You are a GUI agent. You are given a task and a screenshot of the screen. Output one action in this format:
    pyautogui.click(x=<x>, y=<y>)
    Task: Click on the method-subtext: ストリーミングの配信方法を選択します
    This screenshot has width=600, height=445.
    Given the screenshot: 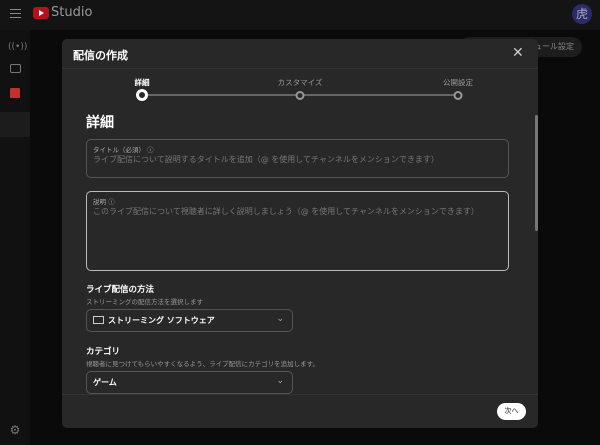 What is the action you would take?
    pyautogui.click(x=144, y=302)
    